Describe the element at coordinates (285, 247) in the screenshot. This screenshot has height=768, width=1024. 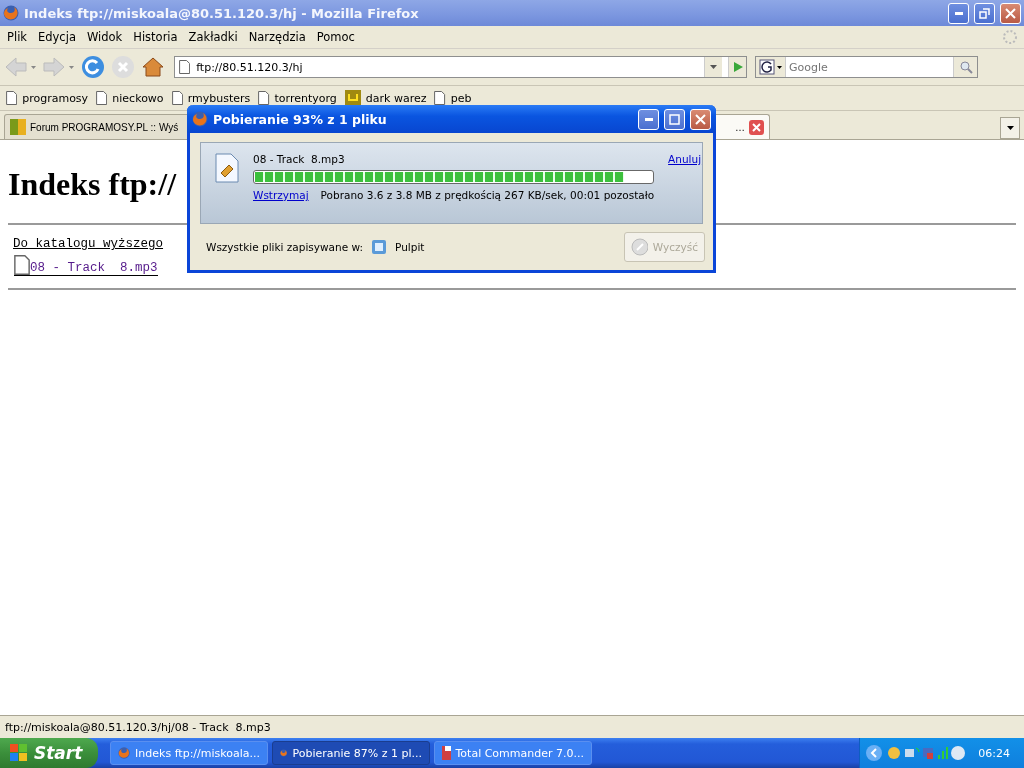
I see `save-location-label: Wszystkie pliki zapisywane w:` at that location.